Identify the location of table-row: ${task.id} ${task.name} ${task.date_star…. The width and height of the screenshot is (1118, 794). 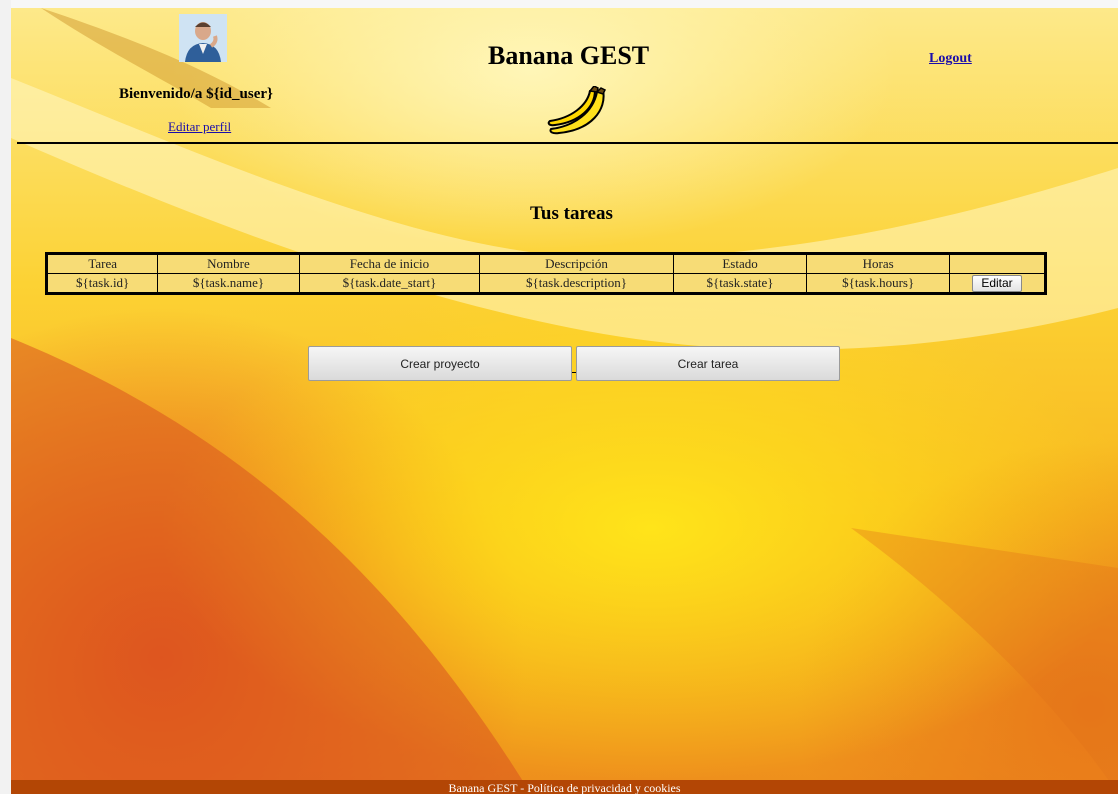
(545, 283).